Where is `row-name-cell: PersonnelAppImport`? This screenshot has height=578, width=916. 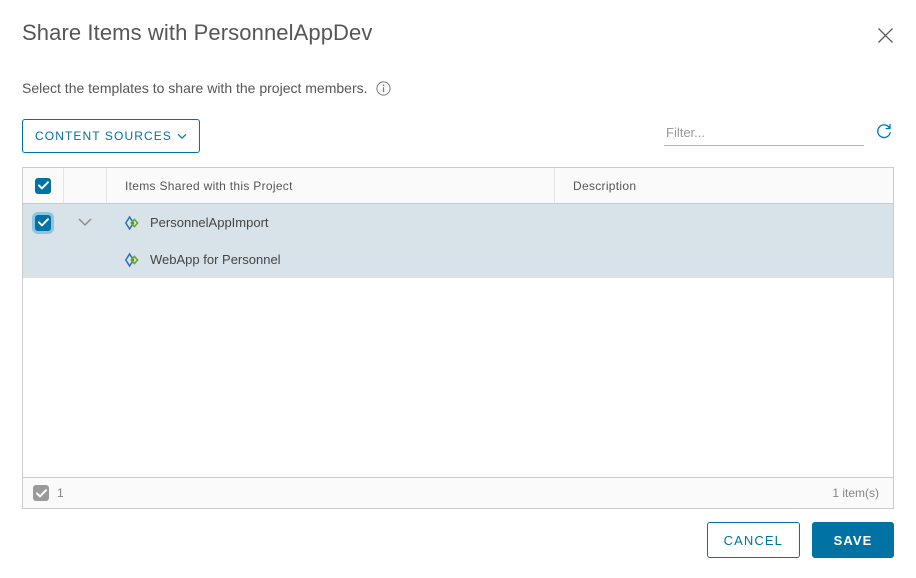
row-name-cell: PersonnelAppImport is located at coordinates (330, 222).